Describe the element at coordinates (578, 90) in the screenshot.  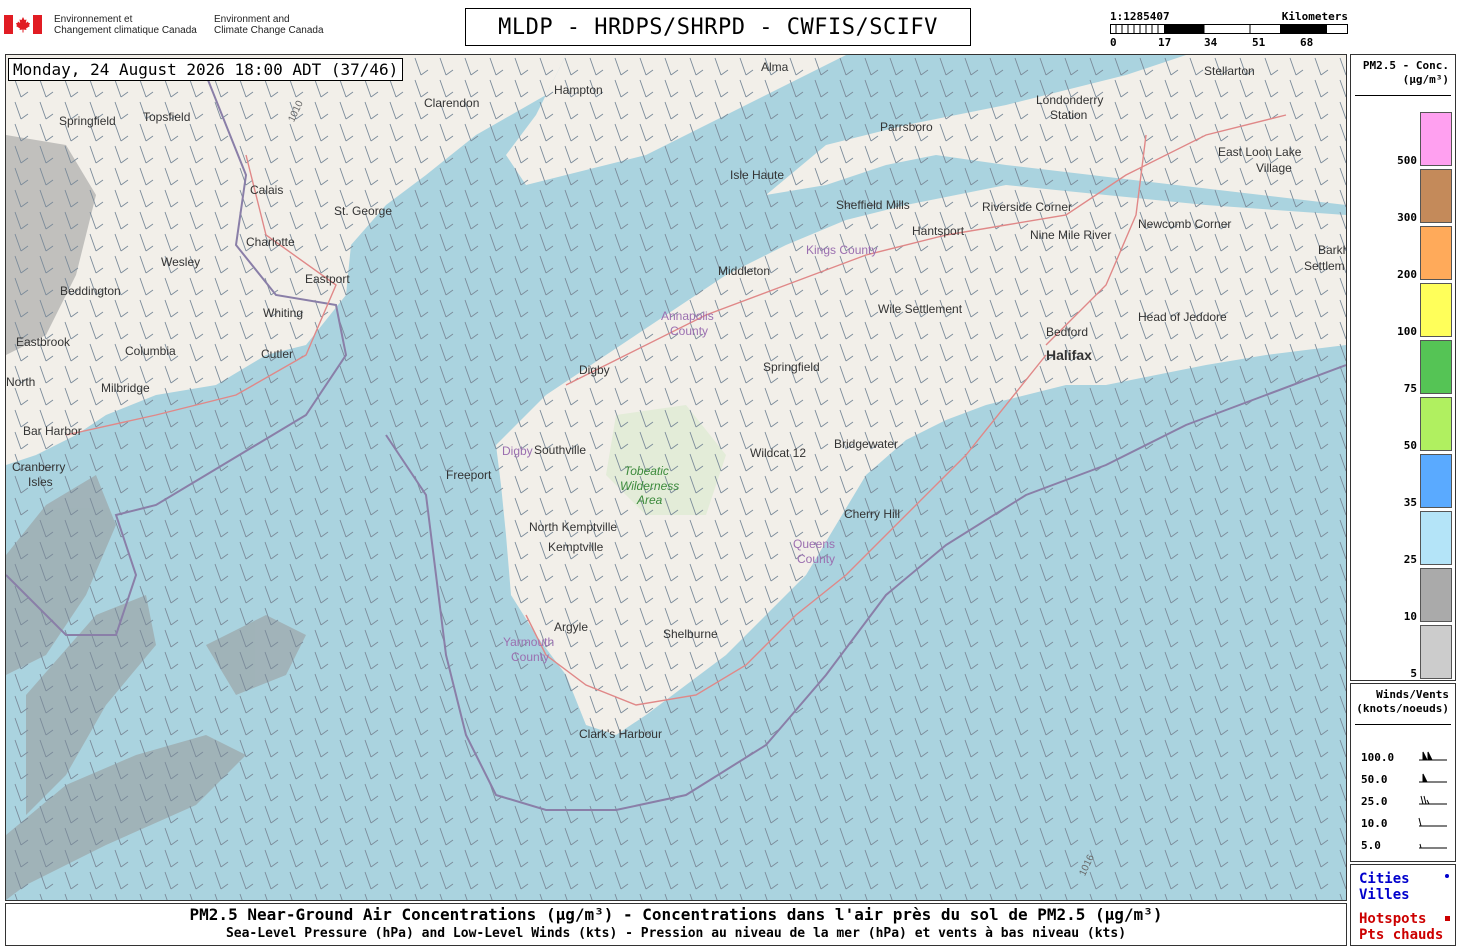
I see `map-label-hampton: Hampton` at that location.